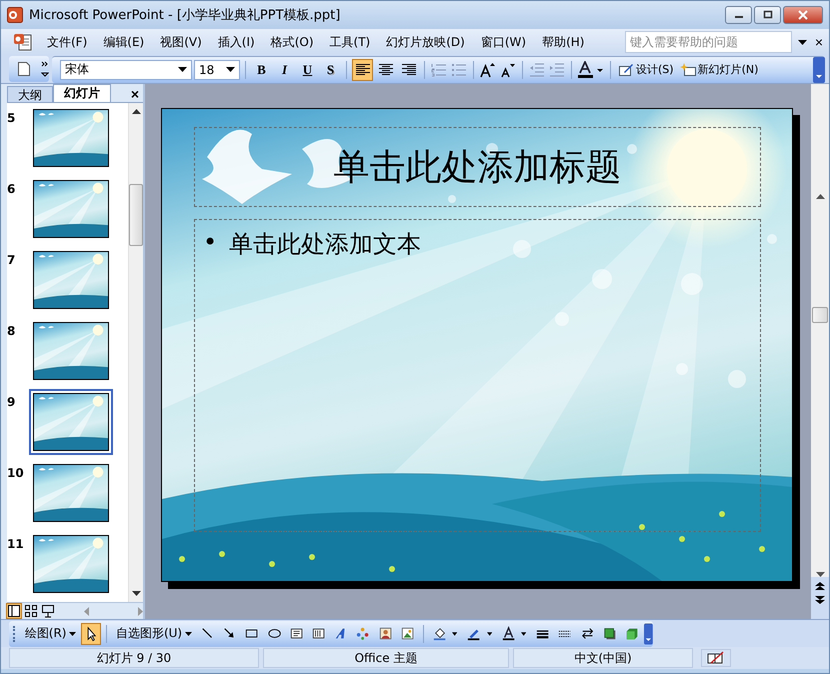  What do you see at coordinates (488, 70) in the screenshot?
I see `increase-font-icon` at bounding box center [488, 70].